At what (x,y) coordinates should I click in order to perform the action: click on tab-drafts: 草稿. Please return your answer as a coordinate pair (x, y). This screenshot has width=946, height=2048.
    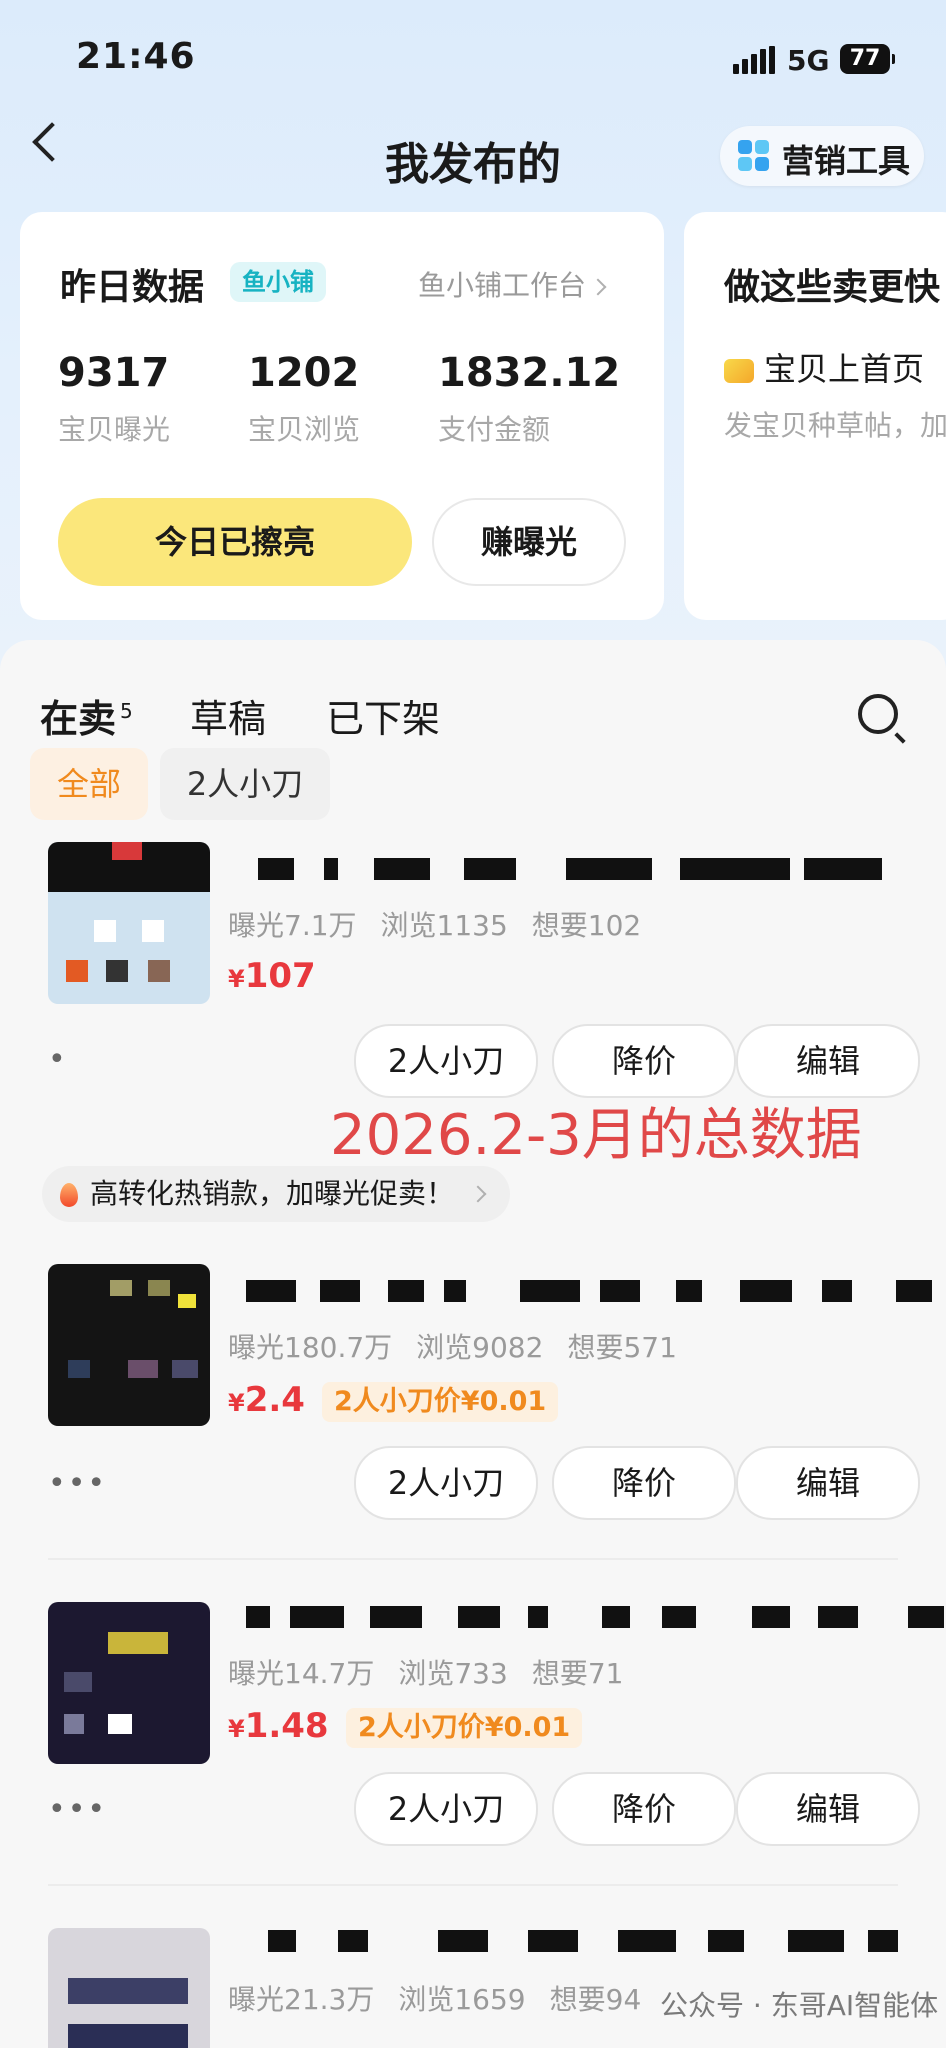
    Looking at the image, I should click on (228, 715).